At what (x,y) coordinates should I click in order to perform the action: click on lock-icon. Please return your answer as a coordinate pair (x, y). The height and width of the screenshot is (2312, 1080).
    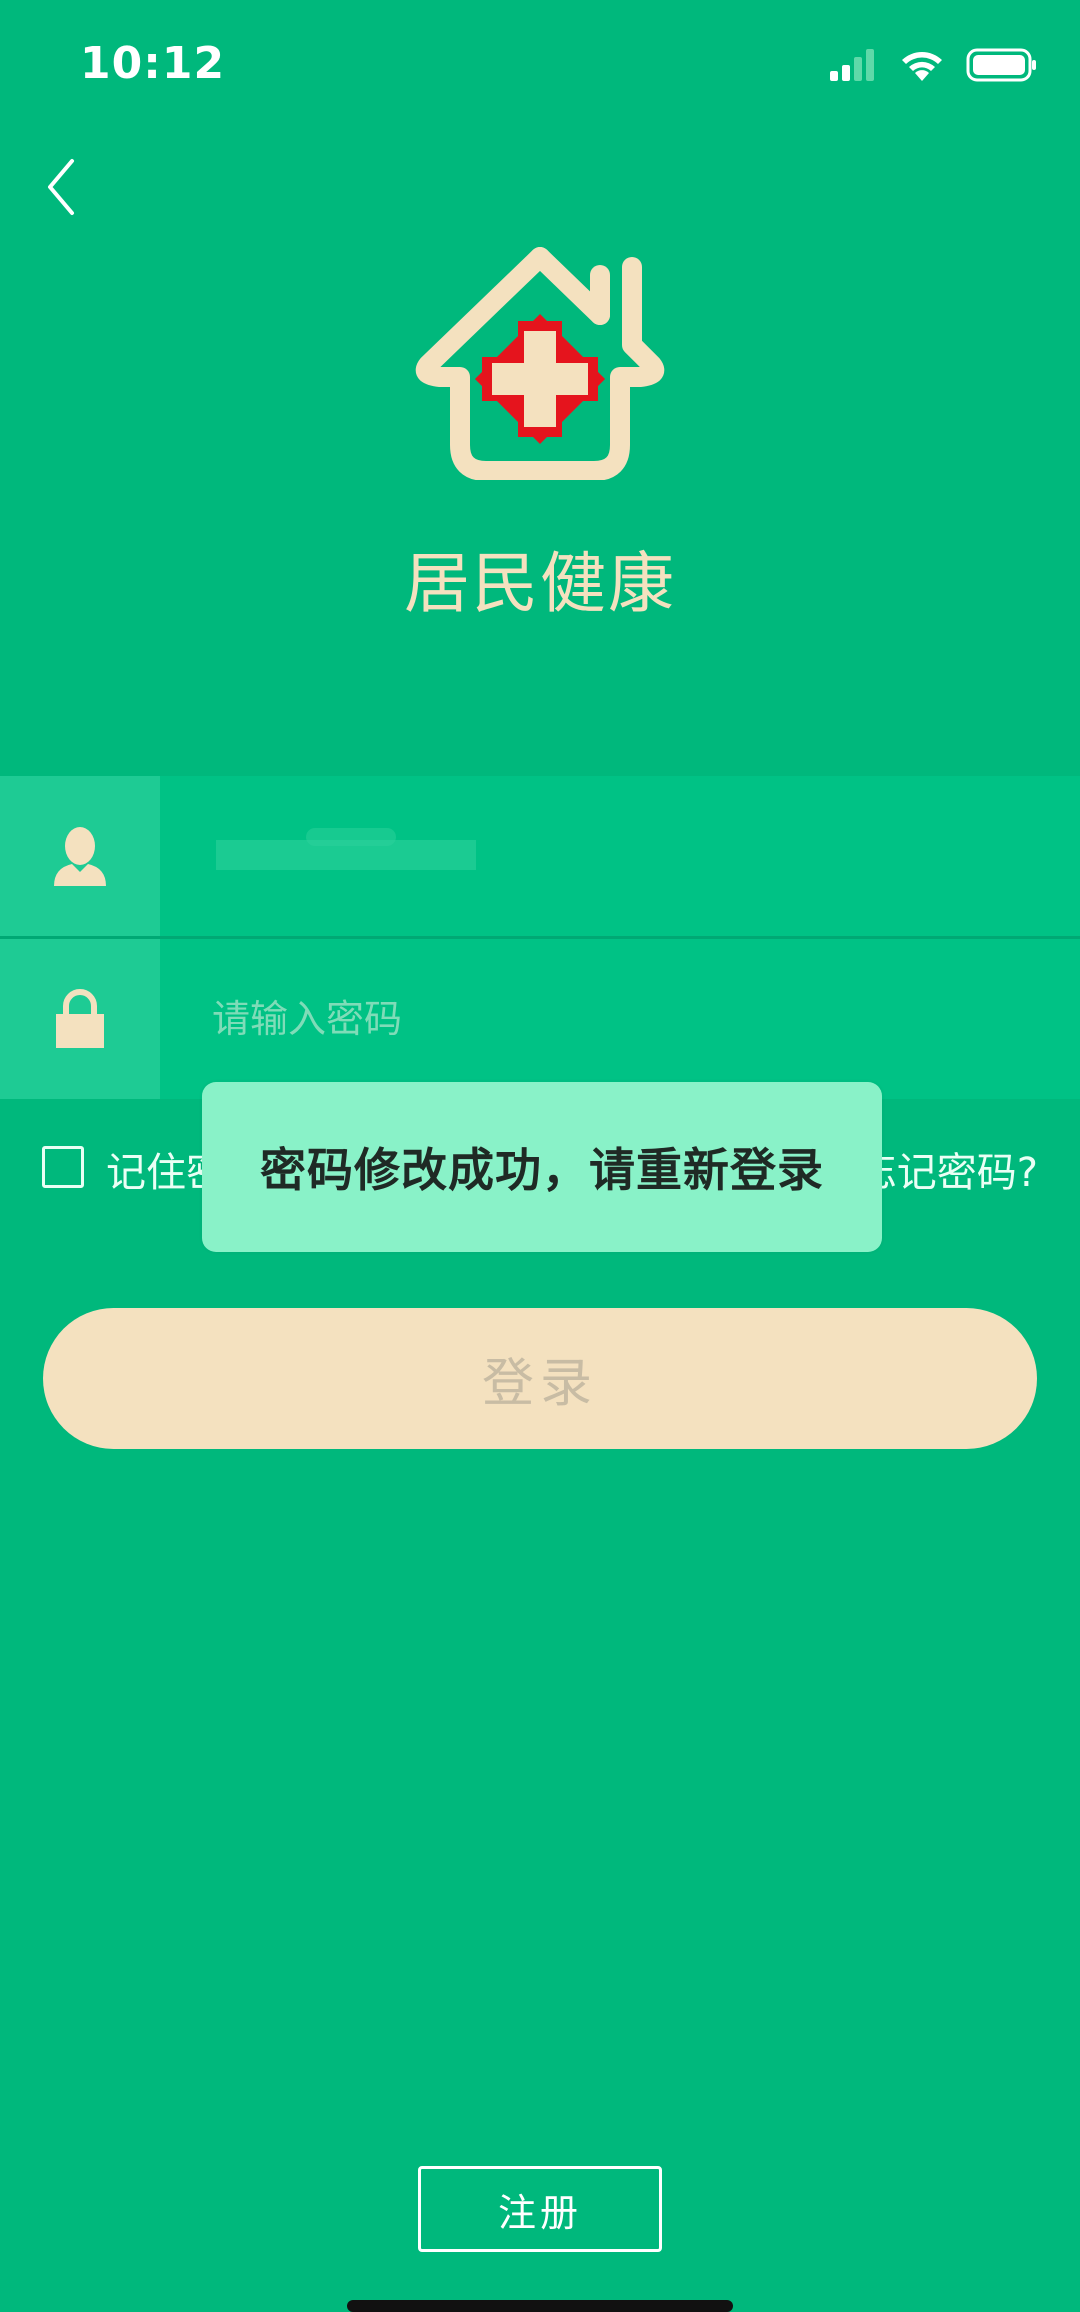
    Looking at the image, I should click on (80, 1018).